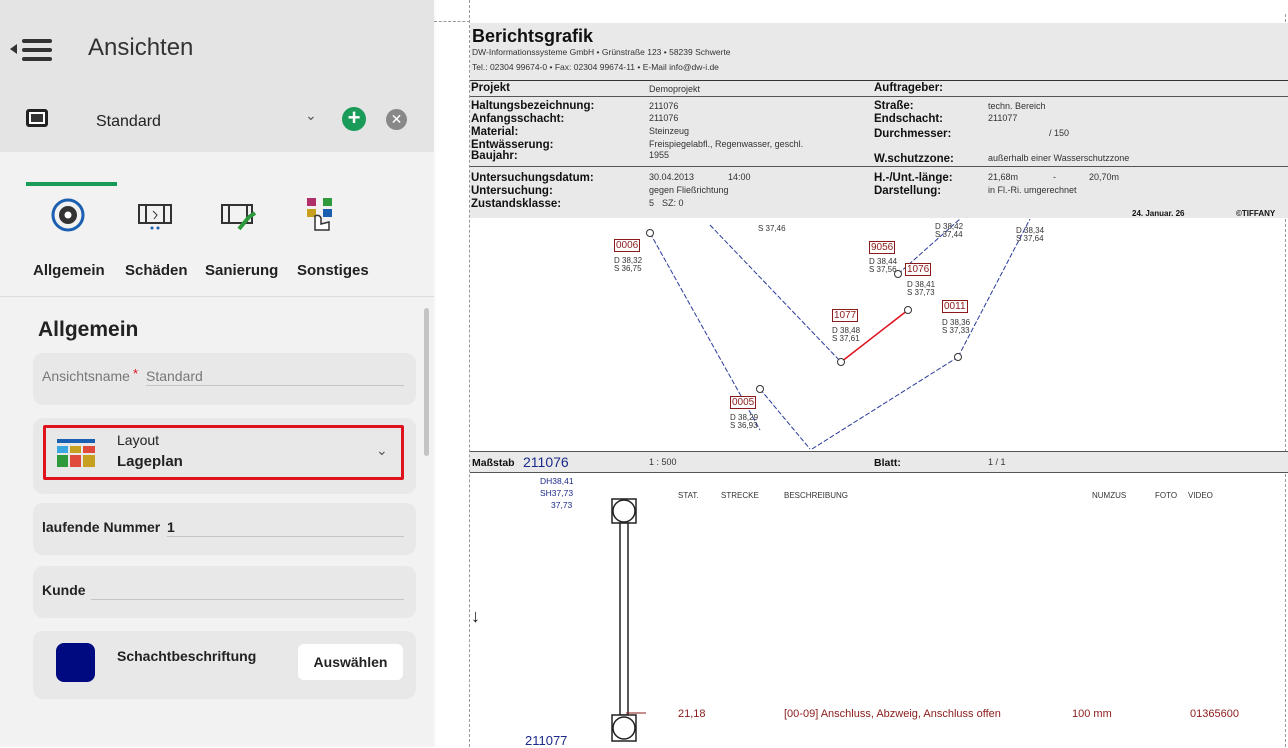 The width and height of the screenshot is (1288, 748). I want to click on add-view-button: +, so click(354, 119).